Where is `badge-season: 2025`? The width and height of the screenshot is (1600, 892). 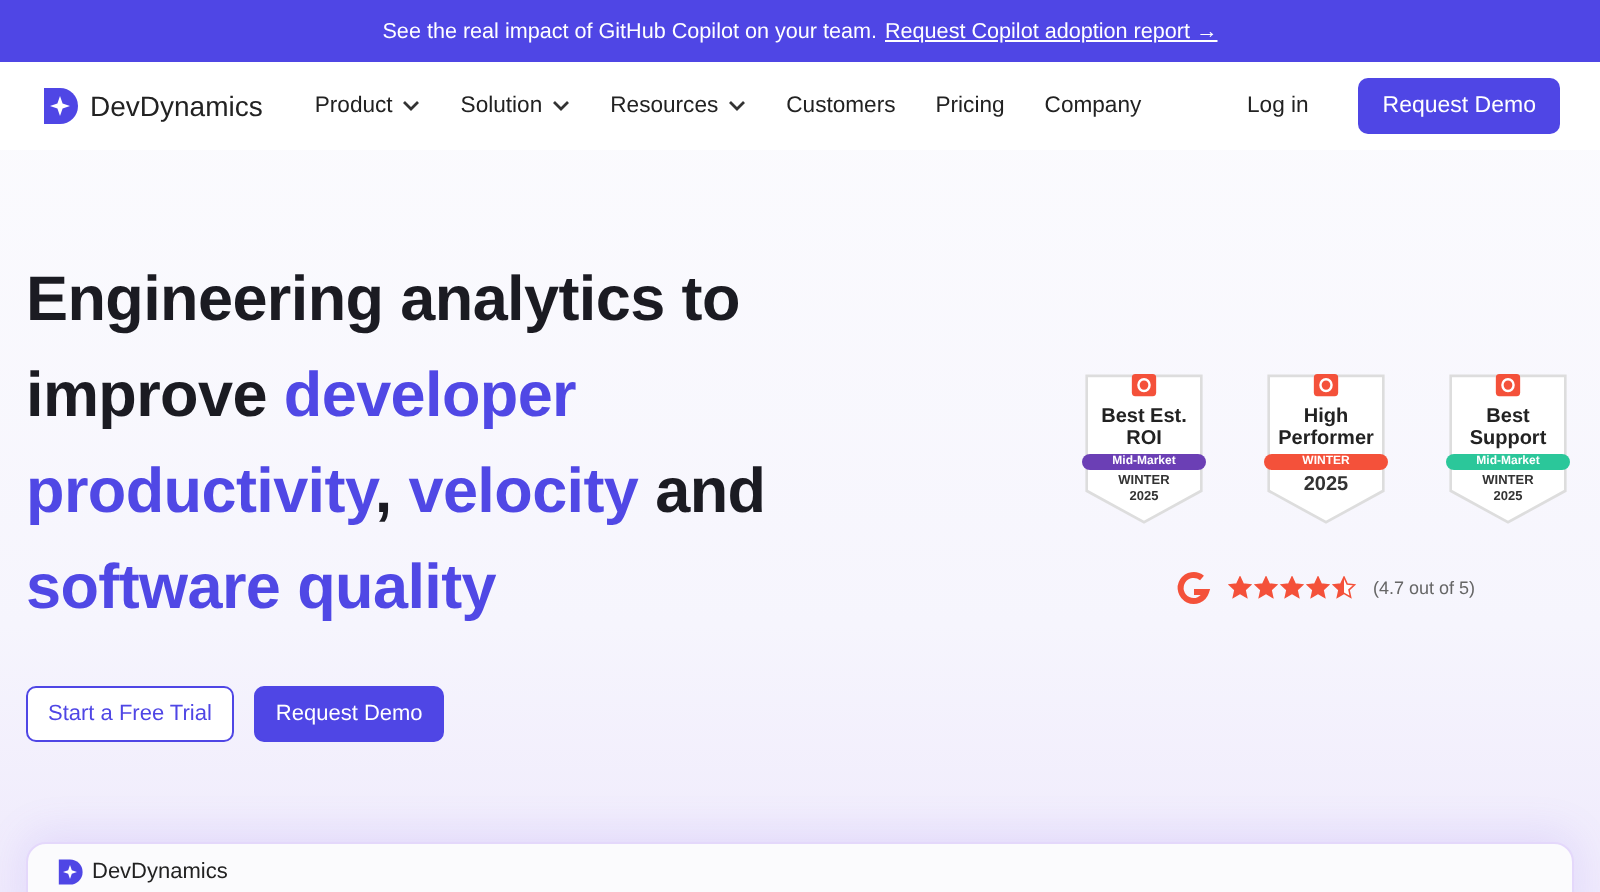 badge-season: 2025 is located at coordinates (1326, 486).